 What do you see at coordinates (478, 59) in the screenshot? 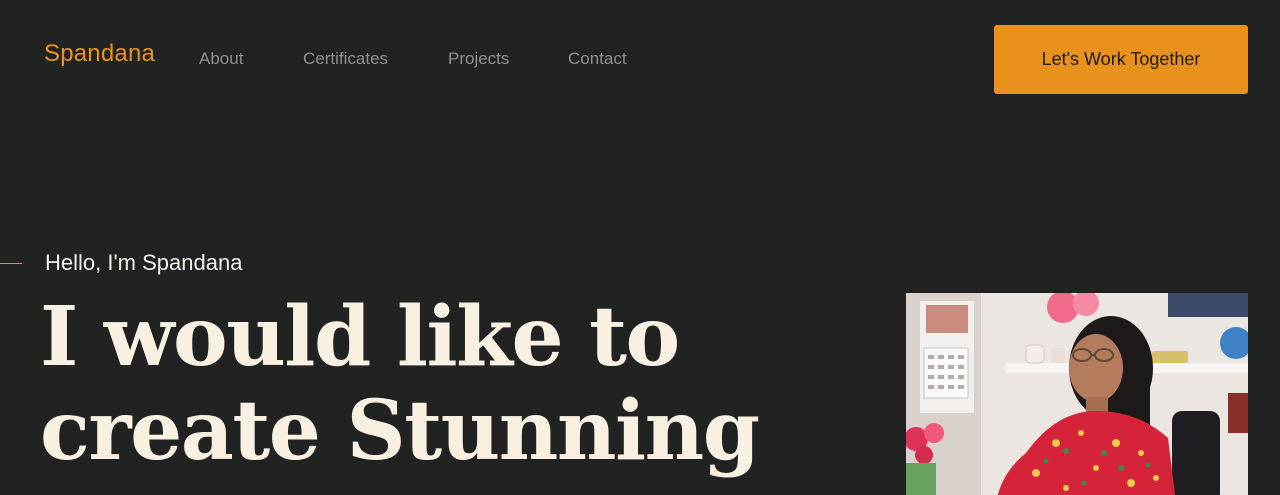
I see `nav-link-projects: Projects` at bounding box center [478, 59].